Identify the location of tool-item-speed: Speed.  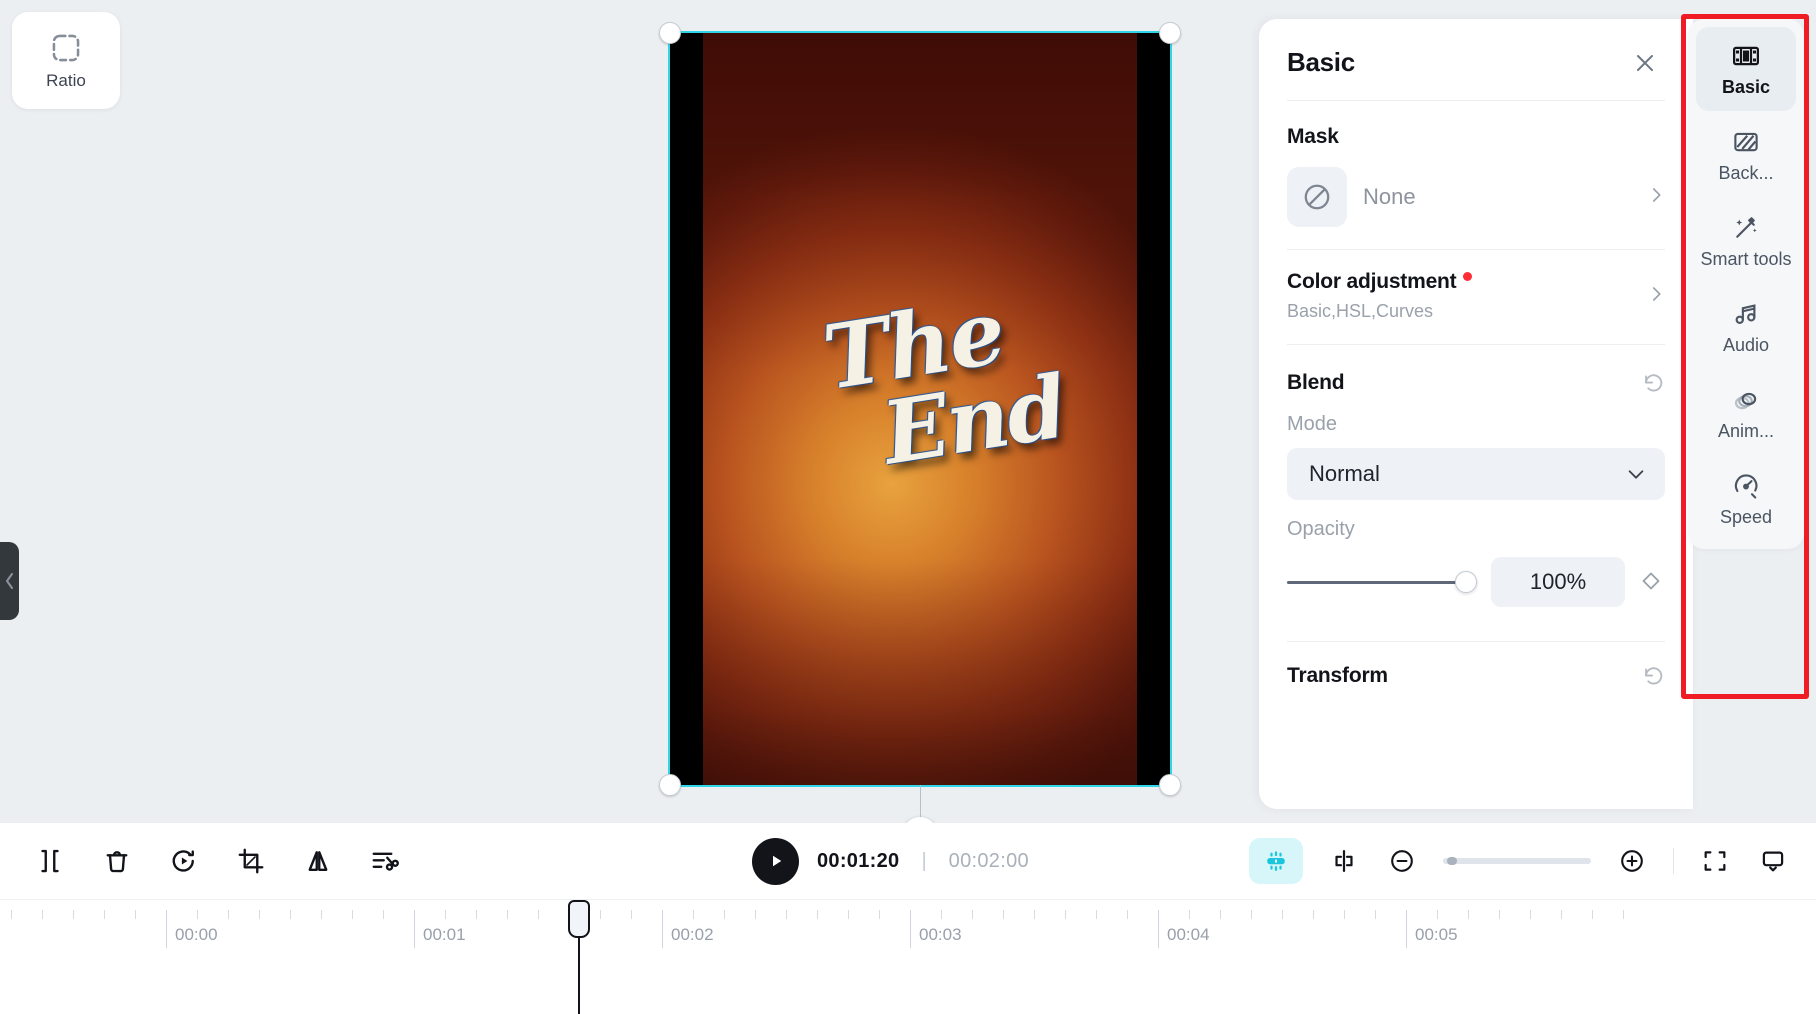
(1746, 499).